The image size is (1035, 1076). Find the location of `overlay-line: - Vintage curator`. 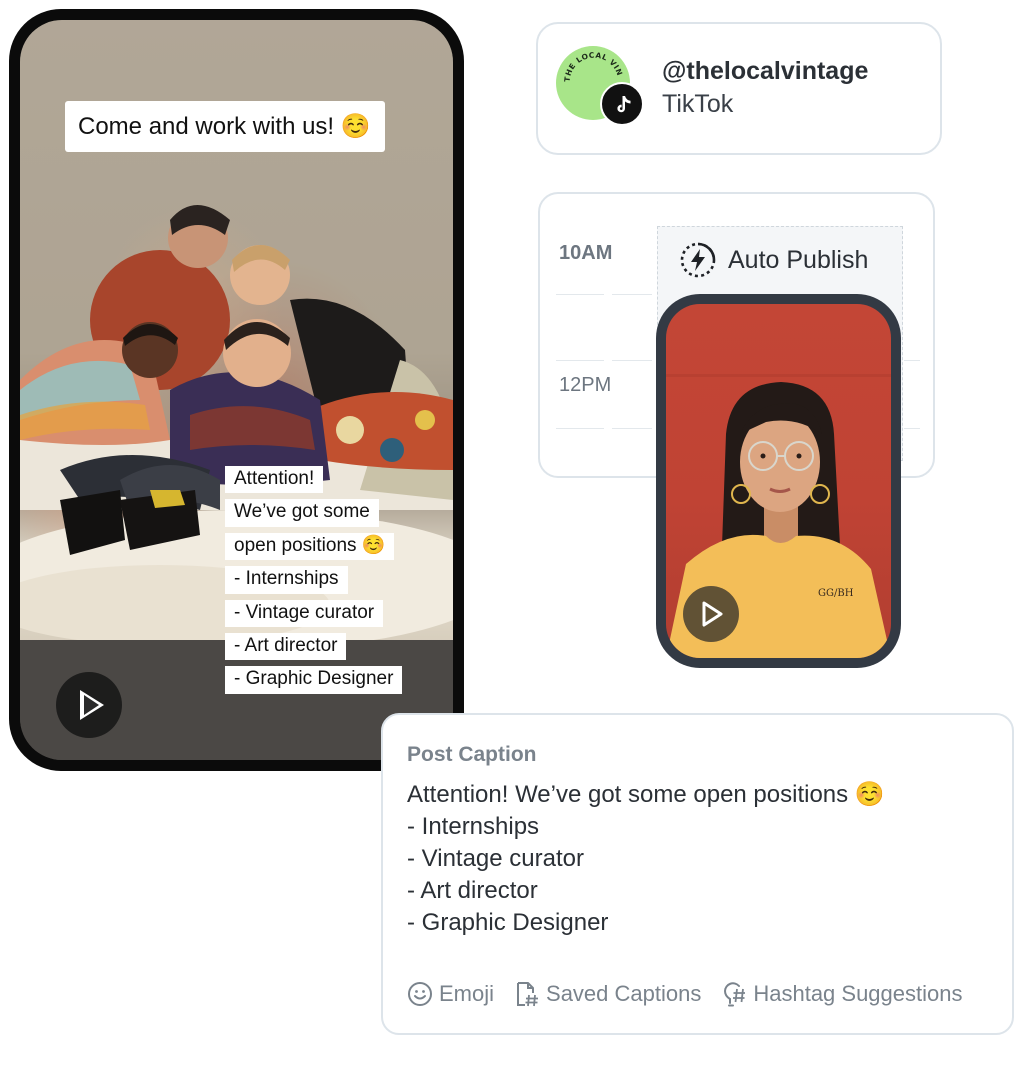

overlay-line: - Vintage curator is located at coordinates (304, 613).